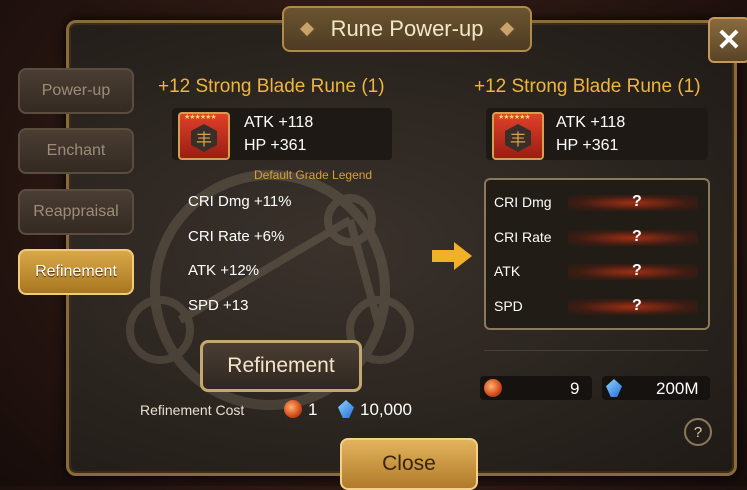  I want to click on tab-power-up: Power-up, so click(76, 91).